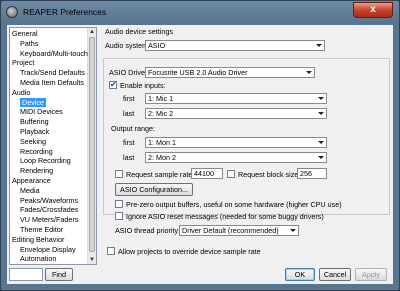 Image resolution: width=400 pixels, height=291 pixels. I want to click on find-input, so click(26, 274).